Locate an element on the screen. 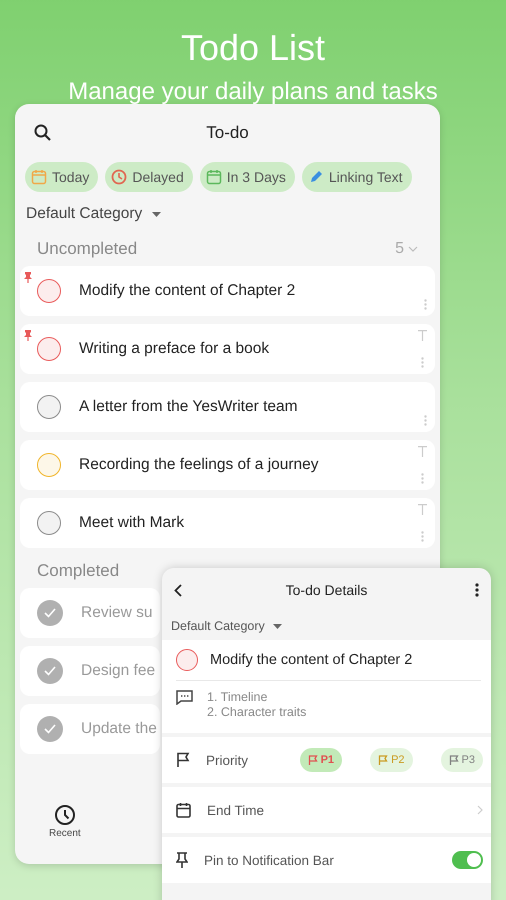 The image size is (506, 900). nav-tab: Recent is located at coordinates (65, 834).